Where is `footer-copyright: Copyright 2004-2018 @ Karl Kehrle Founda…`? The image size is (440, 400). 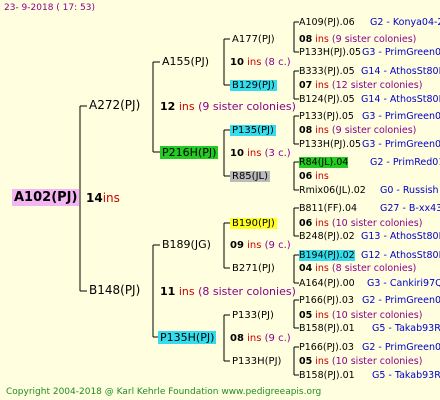 footer-copyright: Copyright 2004-2018 @ Karl Kehrle Founda… is located at coordinates (164, 392).